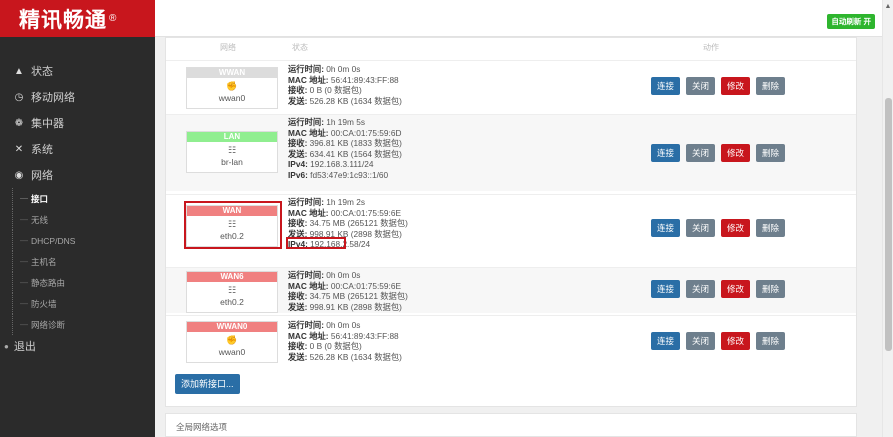  Describe the element at coordinates (77, 282) in the screenshot. I see `sidebar-subitem-static-routes: — 静态路由` at that location.